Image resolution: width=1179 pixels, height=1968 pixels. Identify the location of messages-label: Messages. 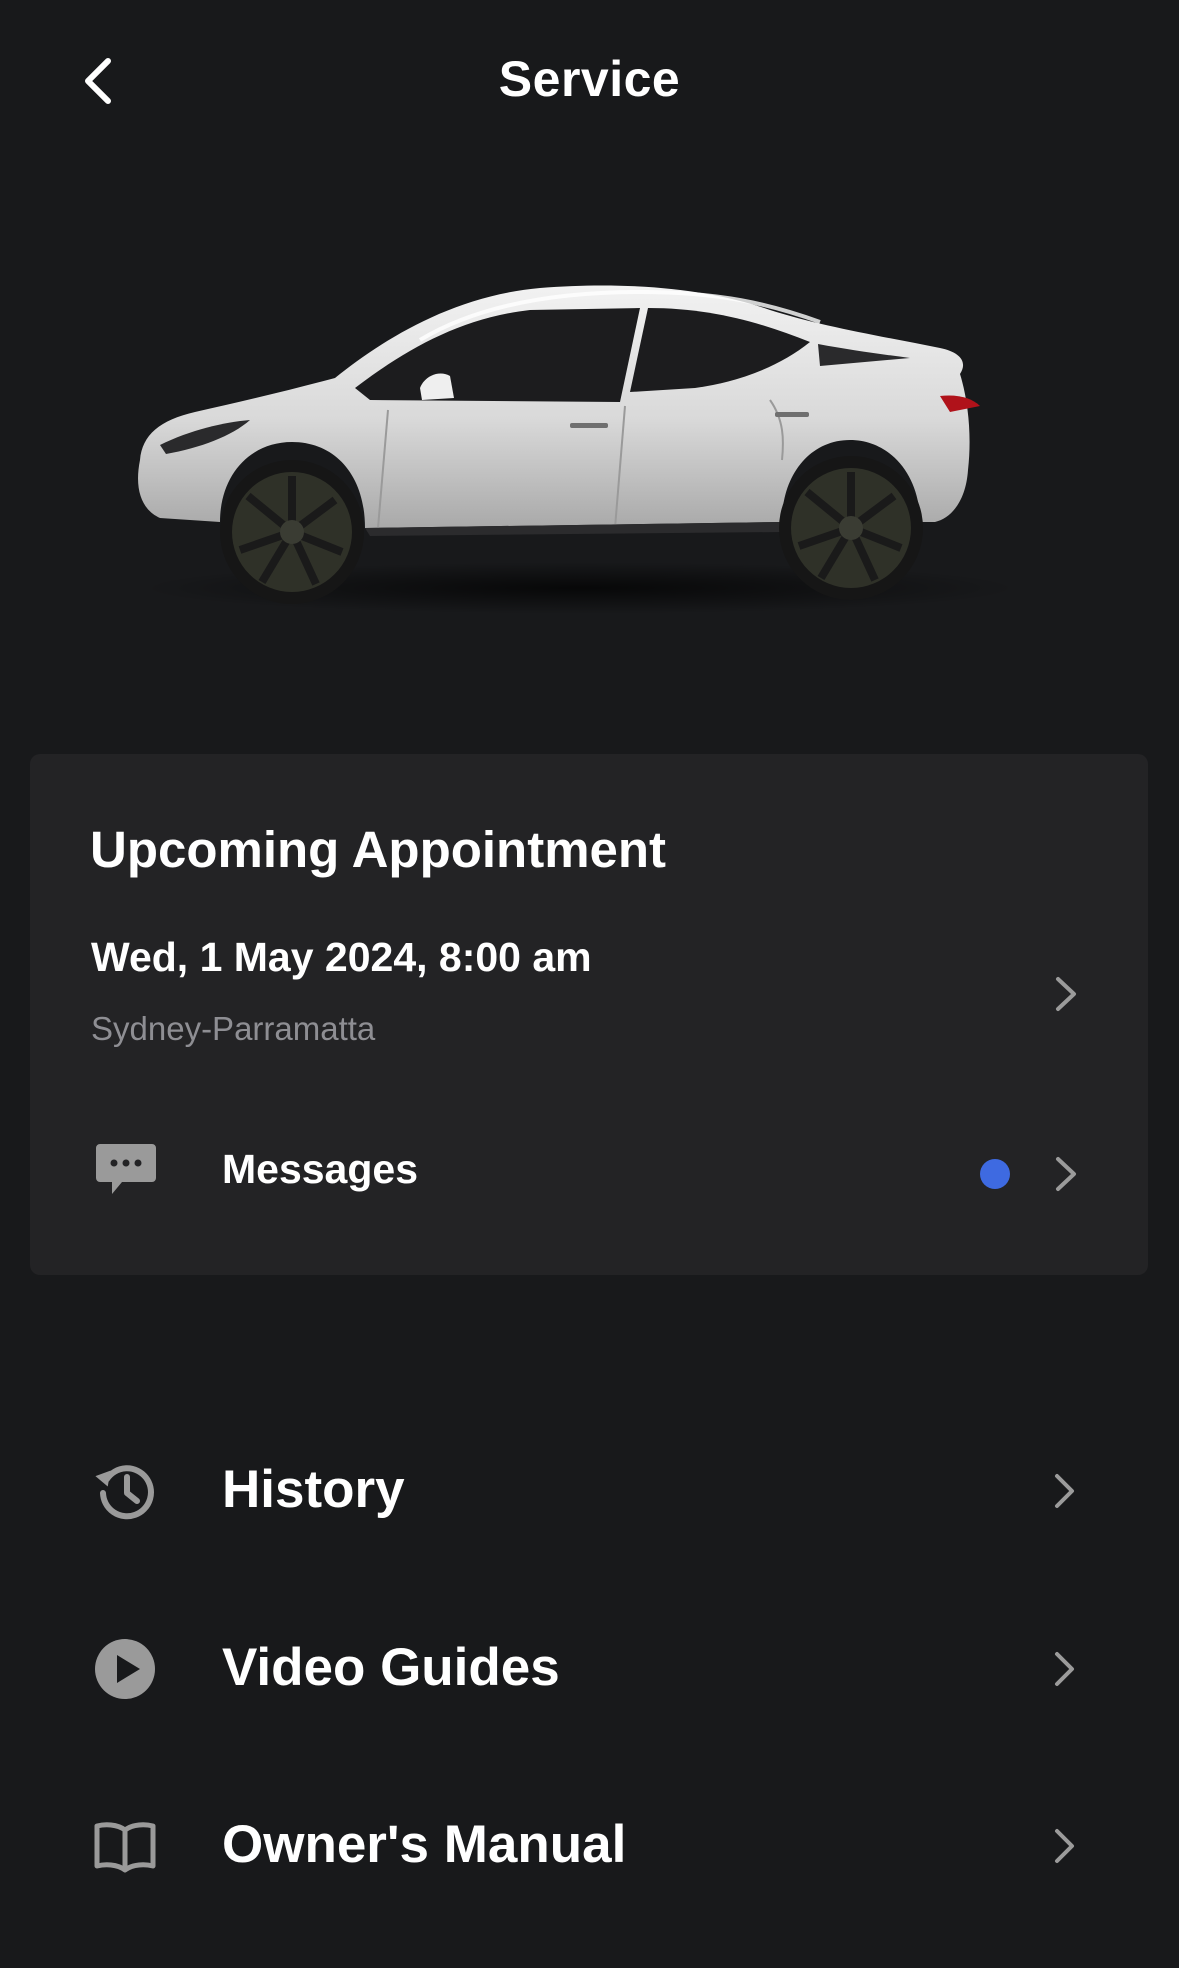
(320, 1169).